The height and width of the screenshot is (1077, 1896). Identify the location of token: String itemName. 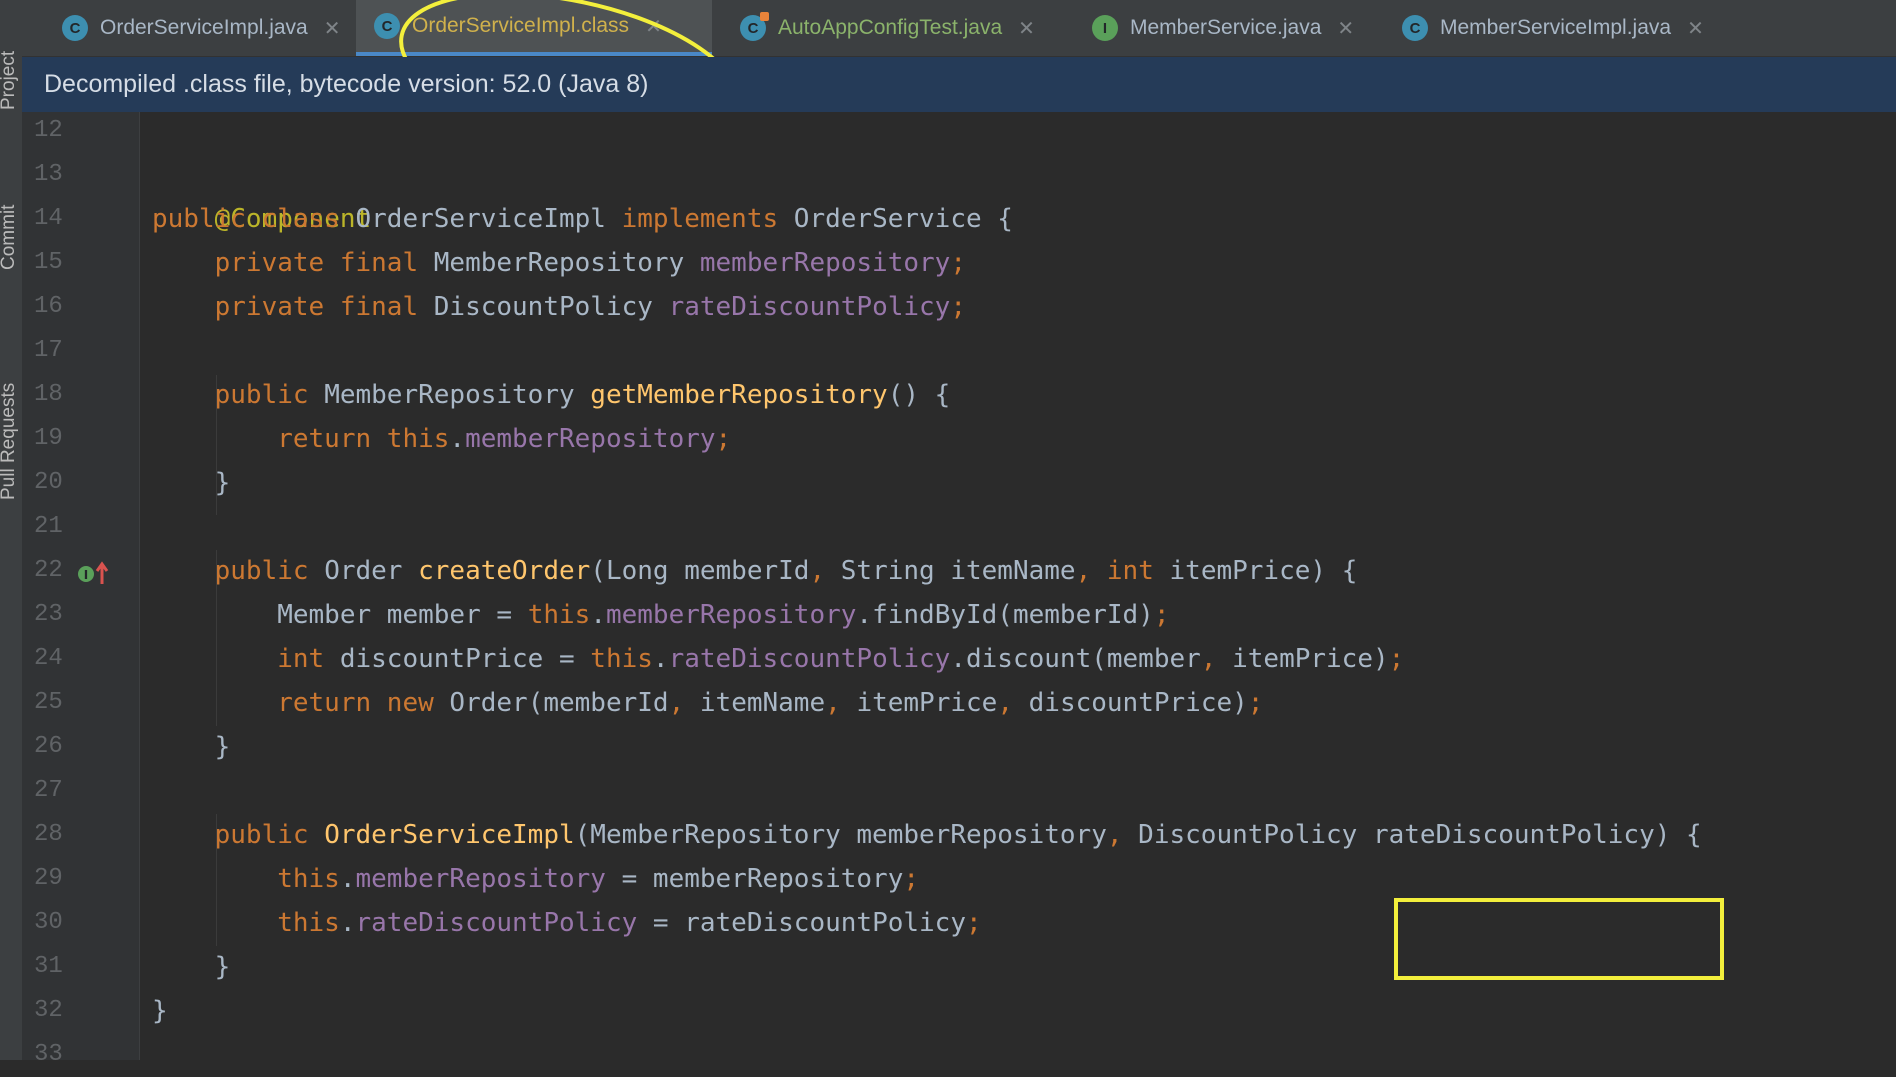
(958, 571).